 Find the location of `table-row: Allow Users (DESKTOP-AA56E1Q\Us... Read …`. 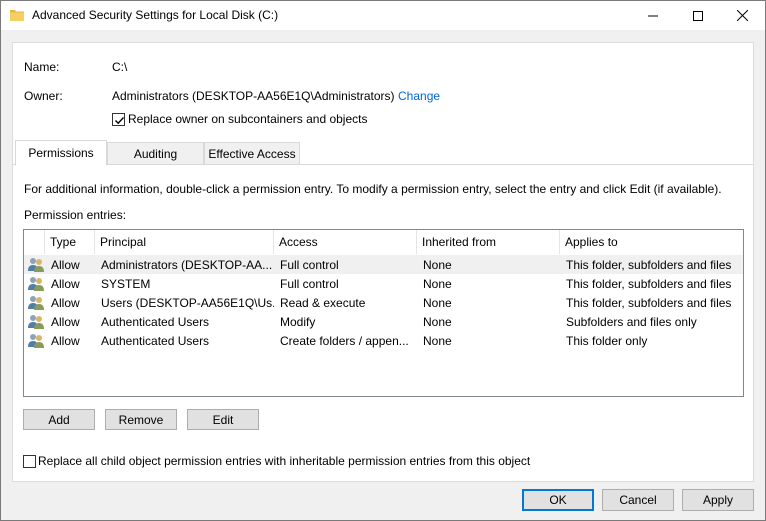

table-row: Allow Users (DESKTOP-AA56E1Q\Us... Read … is located at coordinates (383, 302).